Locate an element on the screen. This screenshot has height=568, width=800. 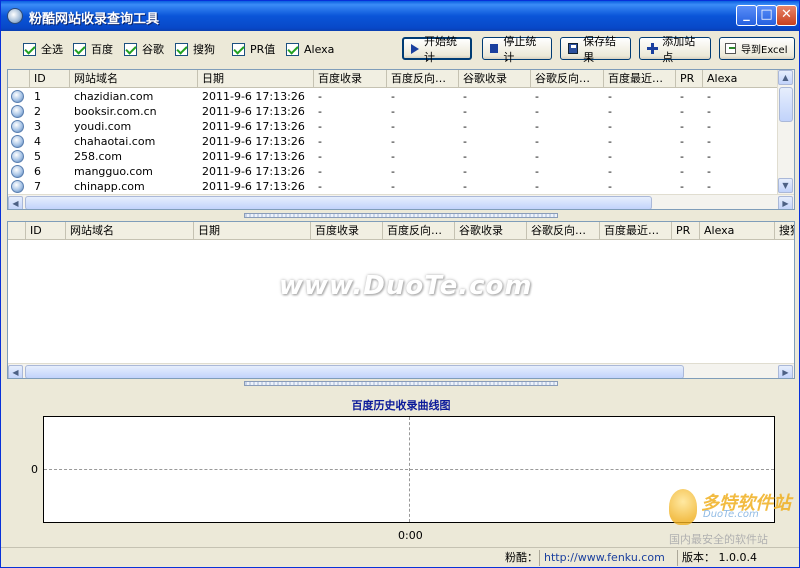
stop-button: 停止统计 is located at coordinates (517, 49).